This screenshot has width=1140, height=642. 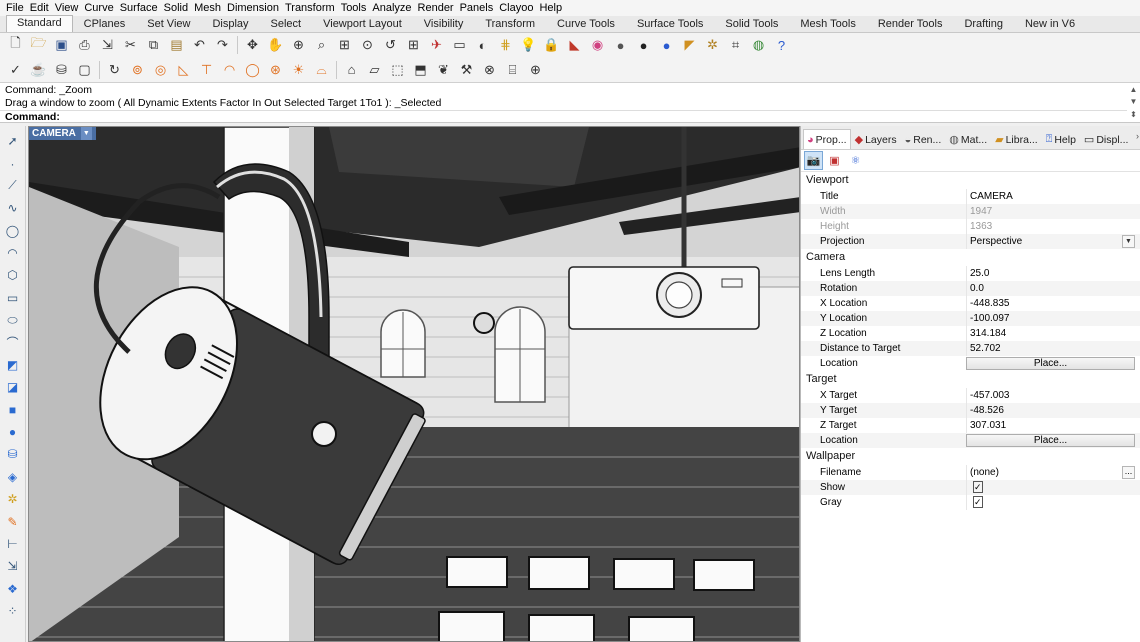 What do you see at coordinates (1053, 395) in the screenshot?
I see `x-target-field: -457.003` at bounding box center [1053, 395].